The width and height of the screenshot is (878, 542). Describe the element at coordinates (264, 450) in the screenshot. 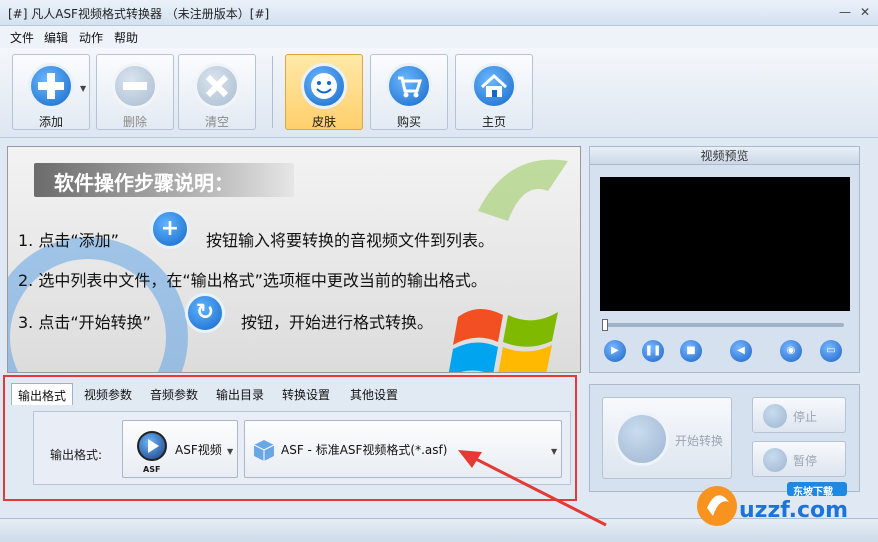

I see `video-box-icon` at that location.